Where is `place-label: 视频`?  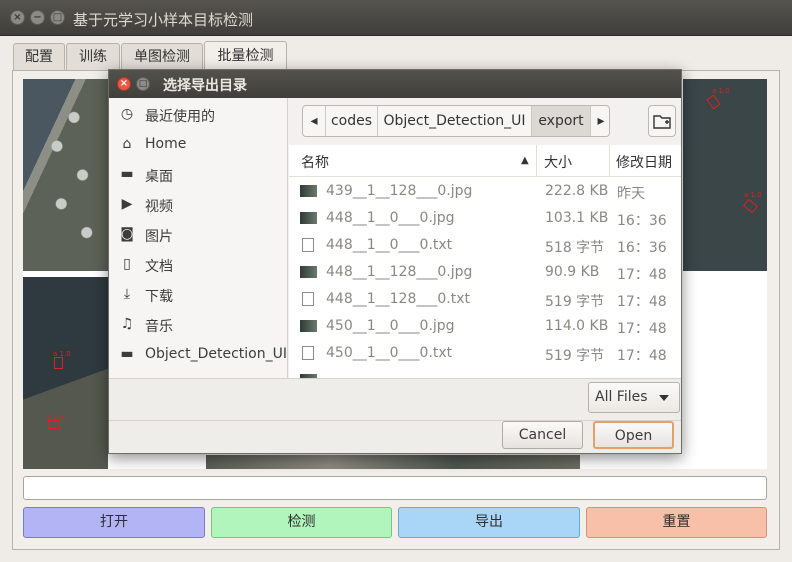
place-label: 视频 is located at coordinates (159, 207).